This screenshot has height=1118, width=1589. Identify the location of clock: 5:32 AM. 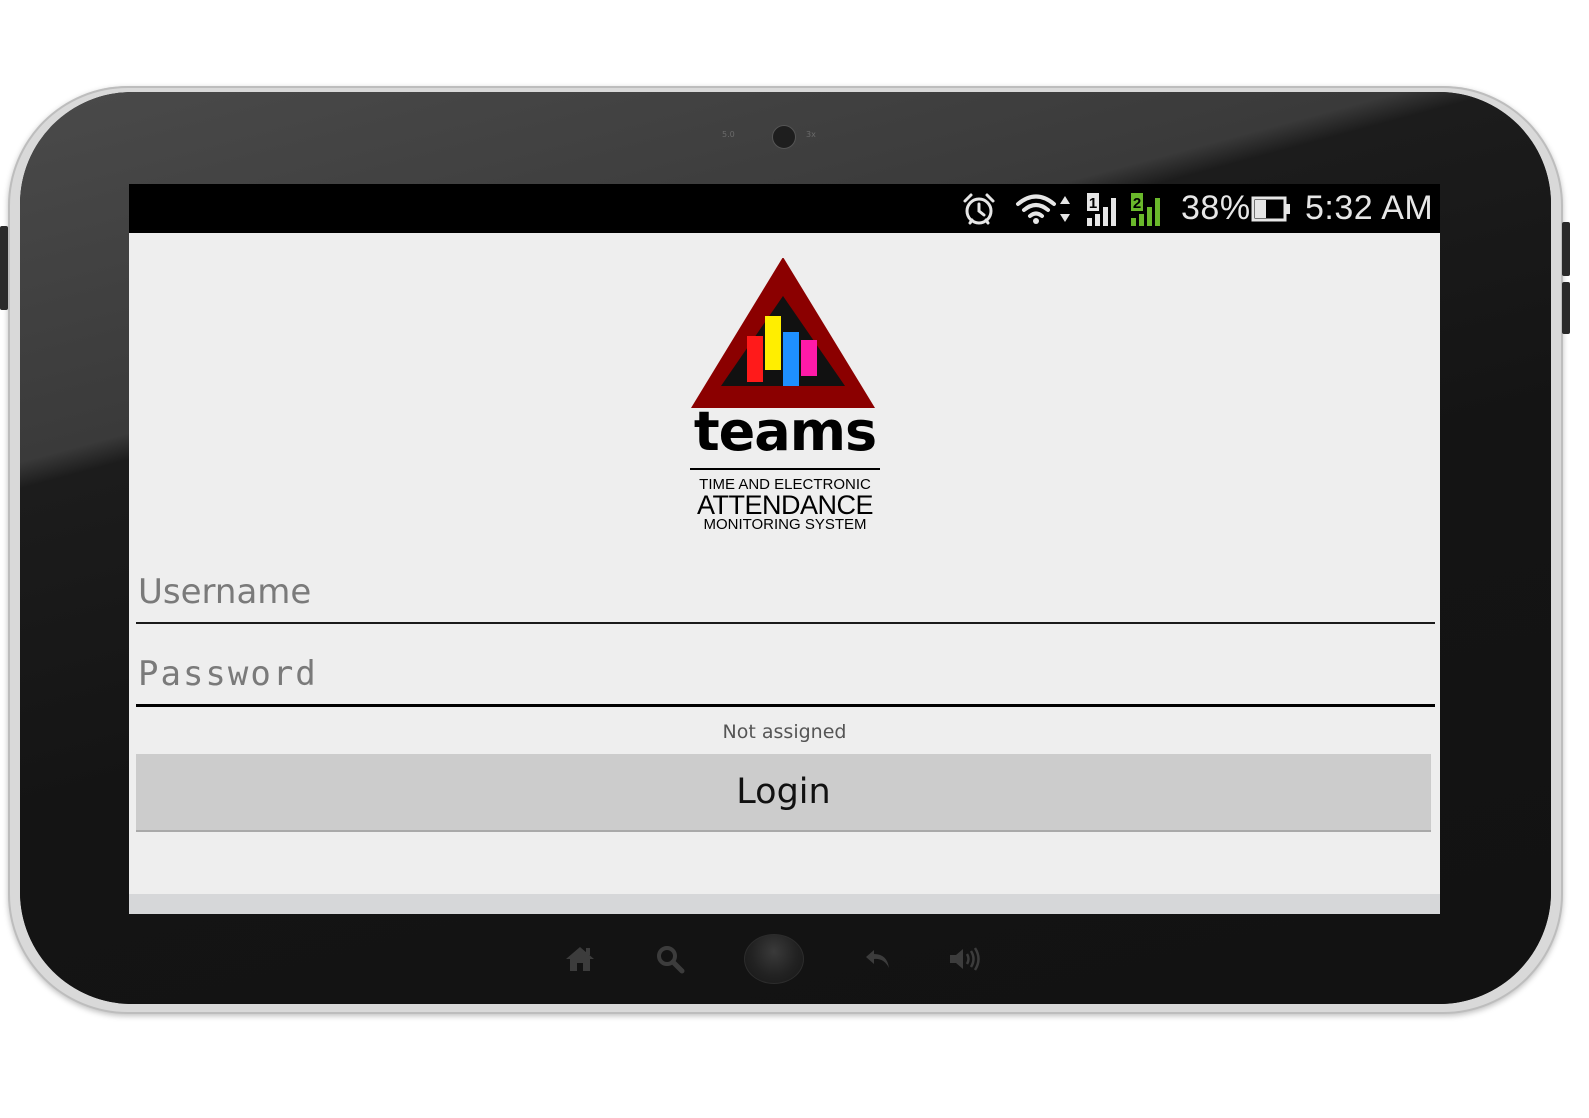
(1369, 208).